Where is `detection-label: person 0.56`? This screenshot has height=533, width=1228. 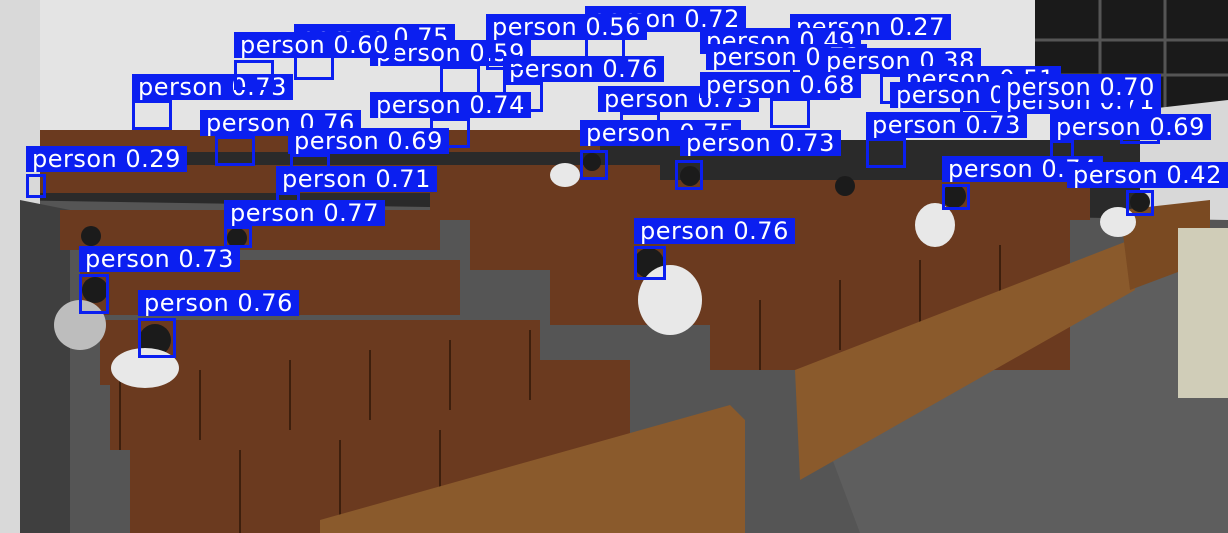 detection-label: person 0.56 is located at coordinates (566, 27).